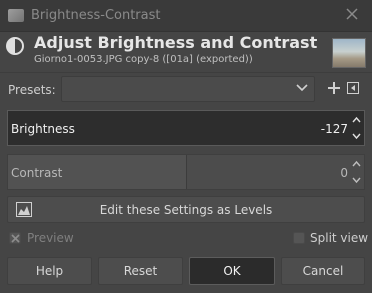 The image size is (372, 293). I want to click on image-icon, so click(16, 15).